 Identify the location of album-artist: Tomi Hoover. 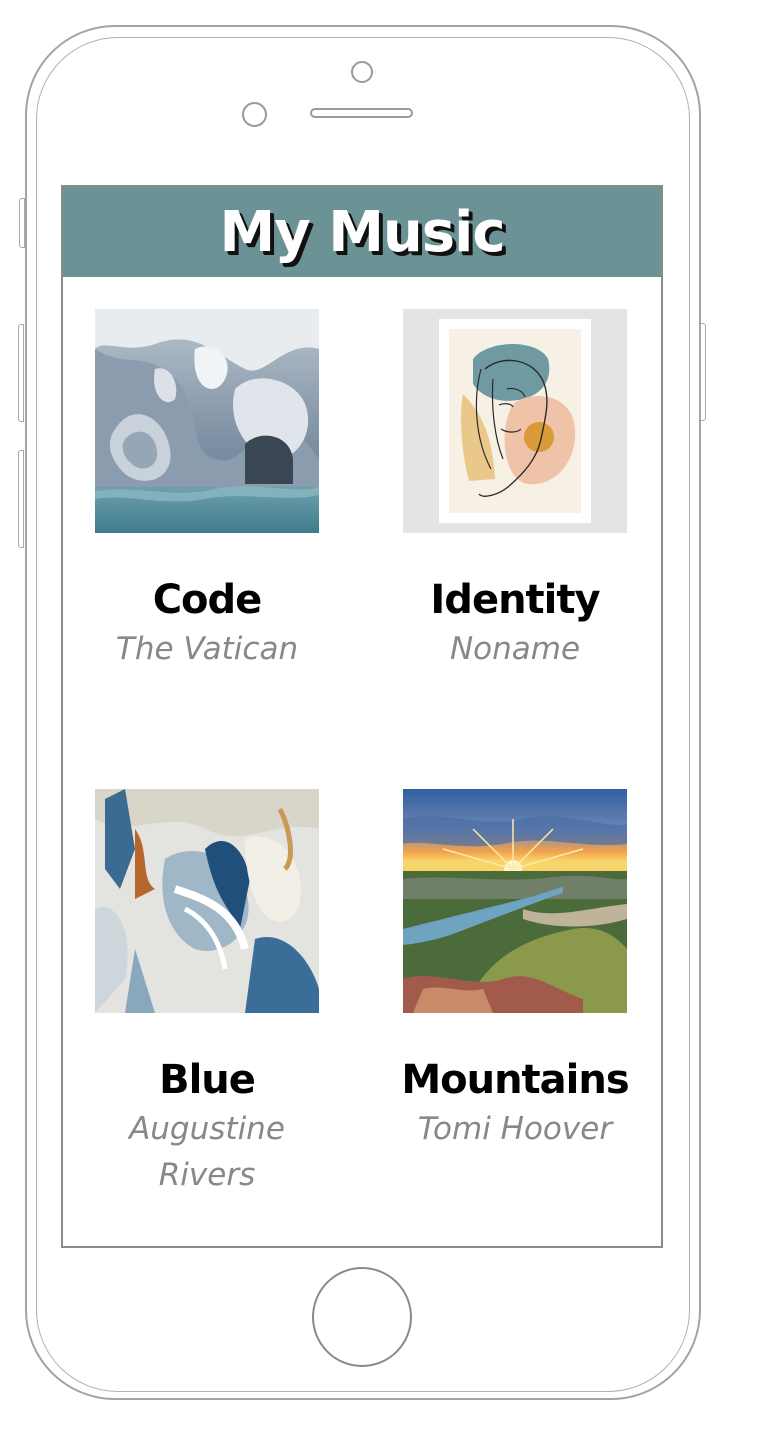
(515, 1129).